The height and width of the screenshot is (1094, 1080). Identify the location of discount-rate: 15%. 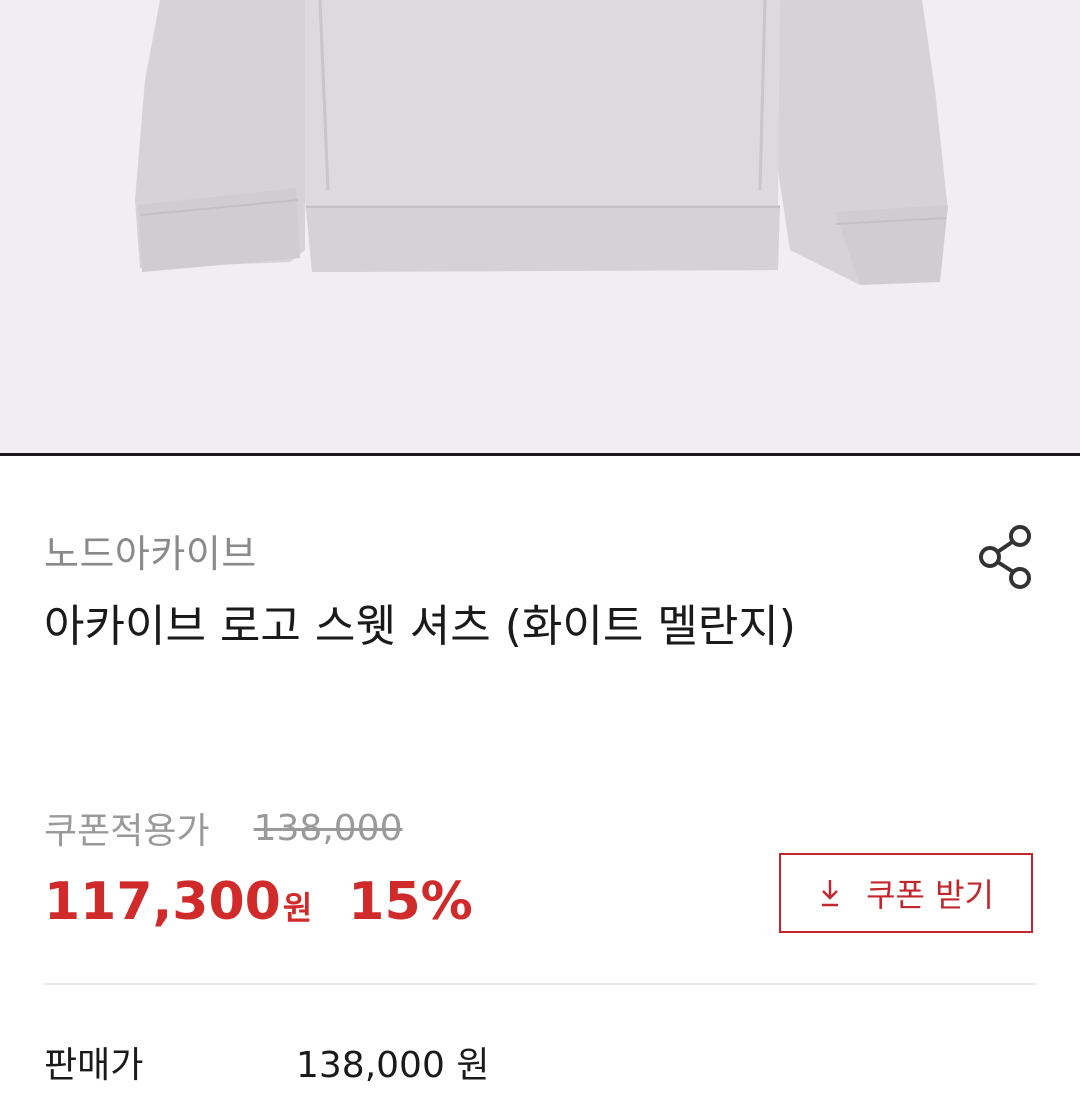
(410, 902).